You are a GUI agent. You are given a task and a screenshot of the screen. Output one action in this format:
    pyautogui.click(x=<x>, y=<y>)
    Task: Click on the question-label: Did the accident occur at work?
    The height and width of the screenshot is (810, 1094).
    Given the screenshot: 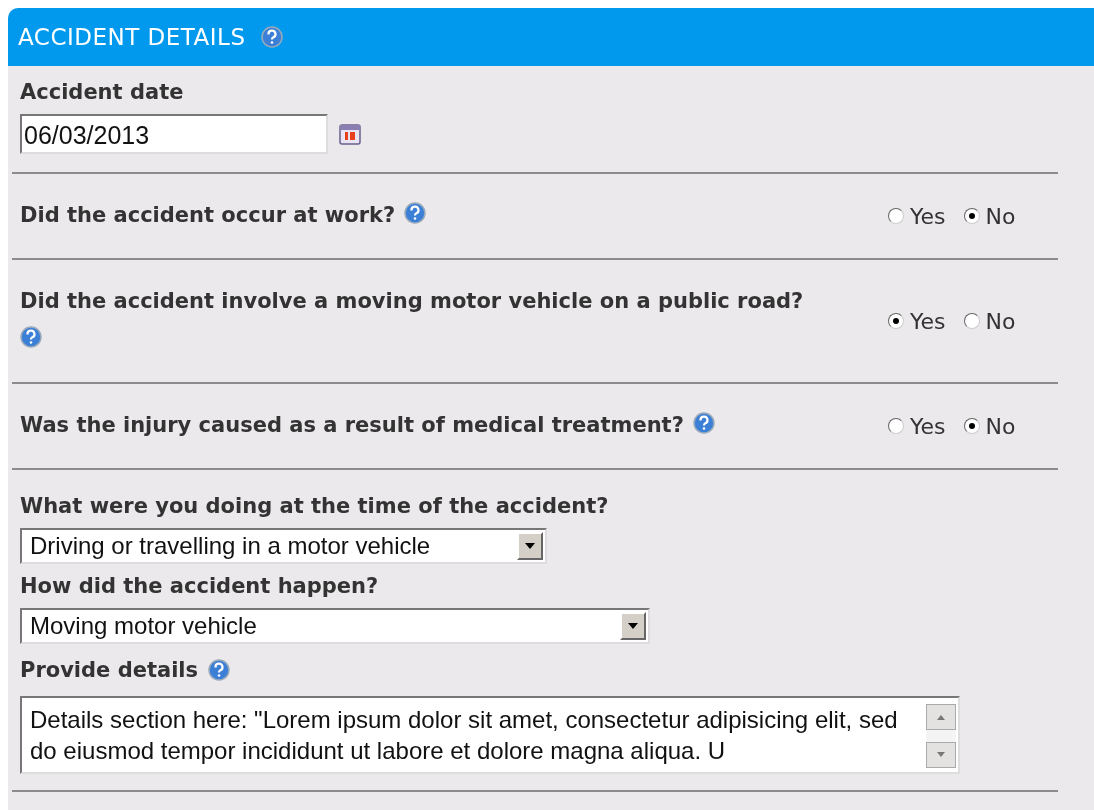 What is the action you would take?
    pyautogui.click(x=208, y=215)
    